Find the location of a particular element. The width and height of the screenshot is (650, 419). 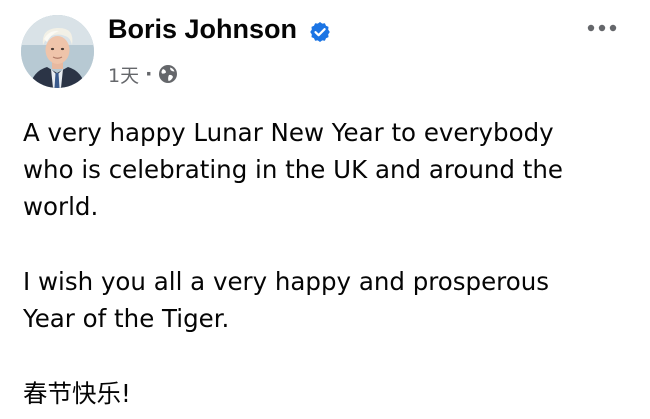

author-photo is located at coordinates (57, 51).